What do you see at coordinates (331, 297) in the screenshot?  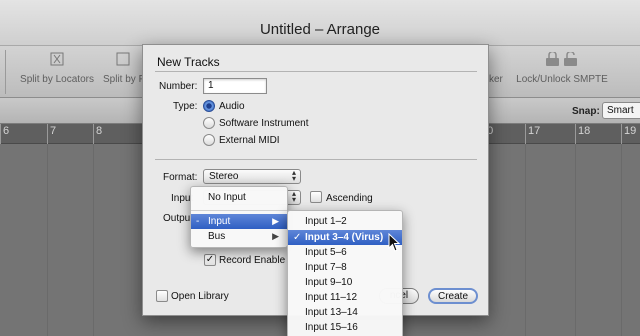 I see `submenu-item-label: Input 11–12` at bounding box center [331, 297].